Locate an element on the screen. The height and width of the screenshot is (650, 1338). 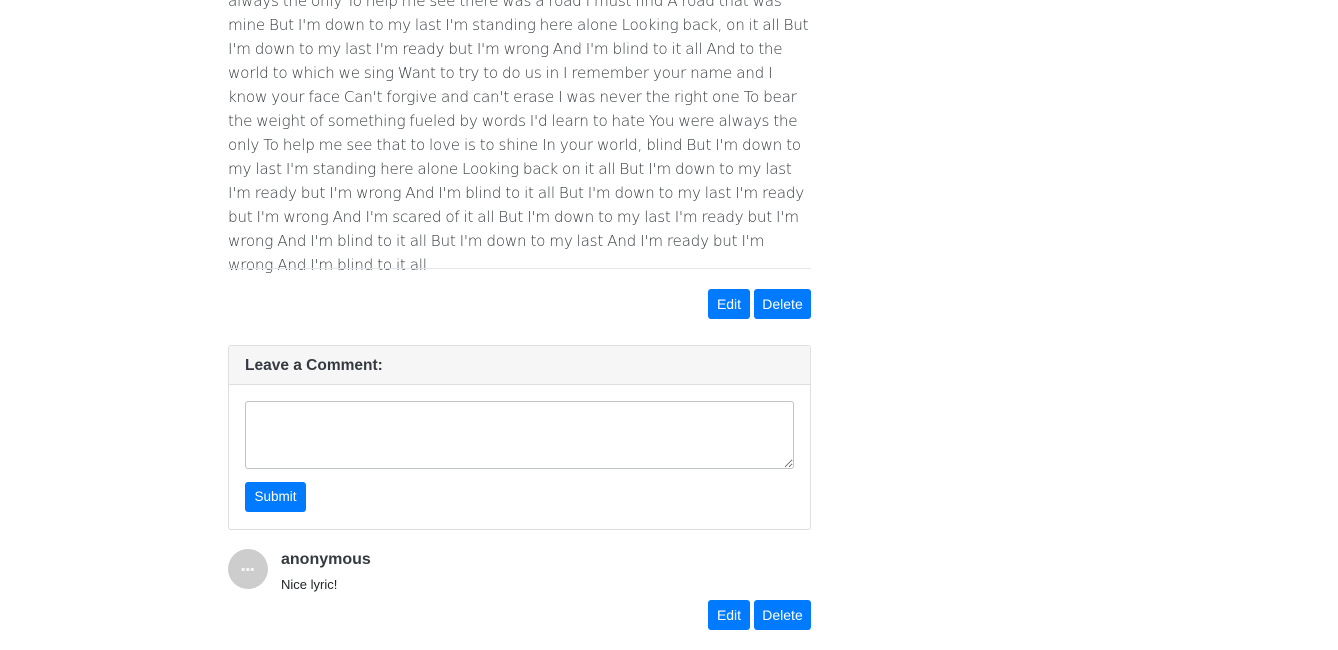
avatar-placeholder-mark: ▪▪▪ is located at coordinates (248, 569).